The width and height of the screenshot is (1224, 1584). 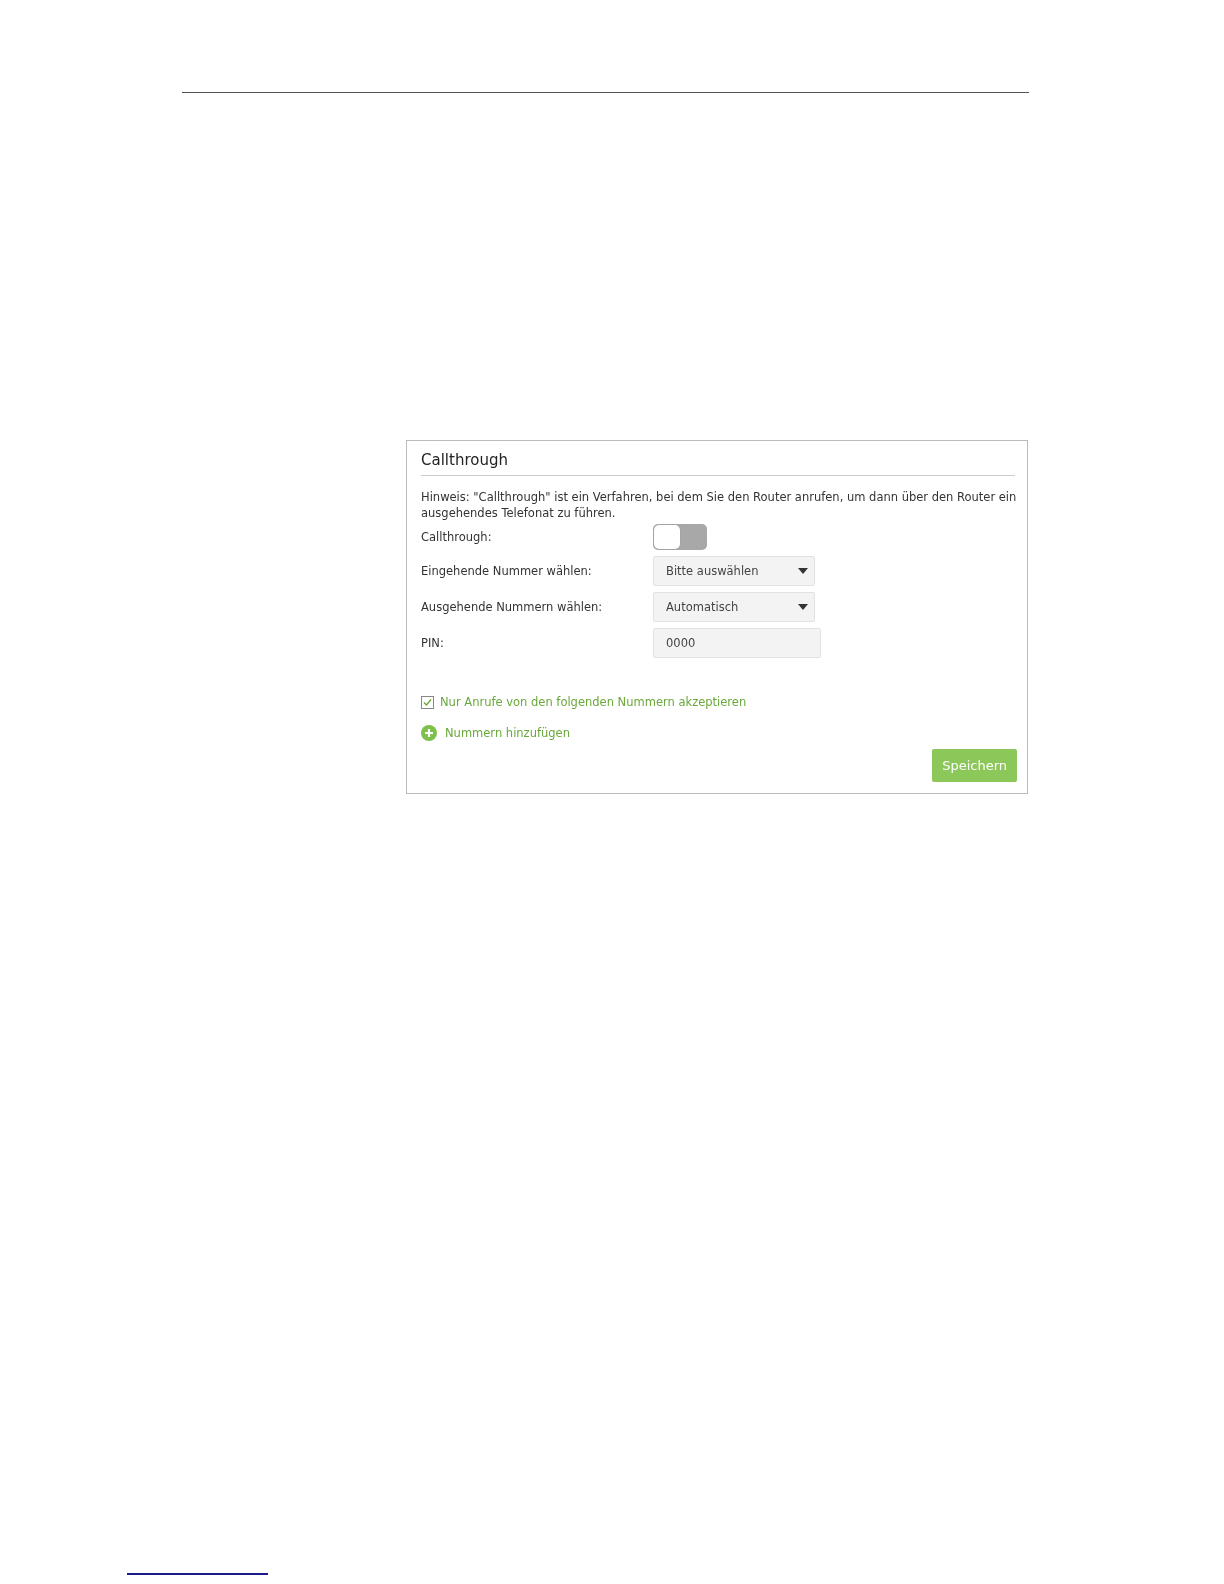 I want to click on field-label: Callthrough:, so click(x=457, y=537).